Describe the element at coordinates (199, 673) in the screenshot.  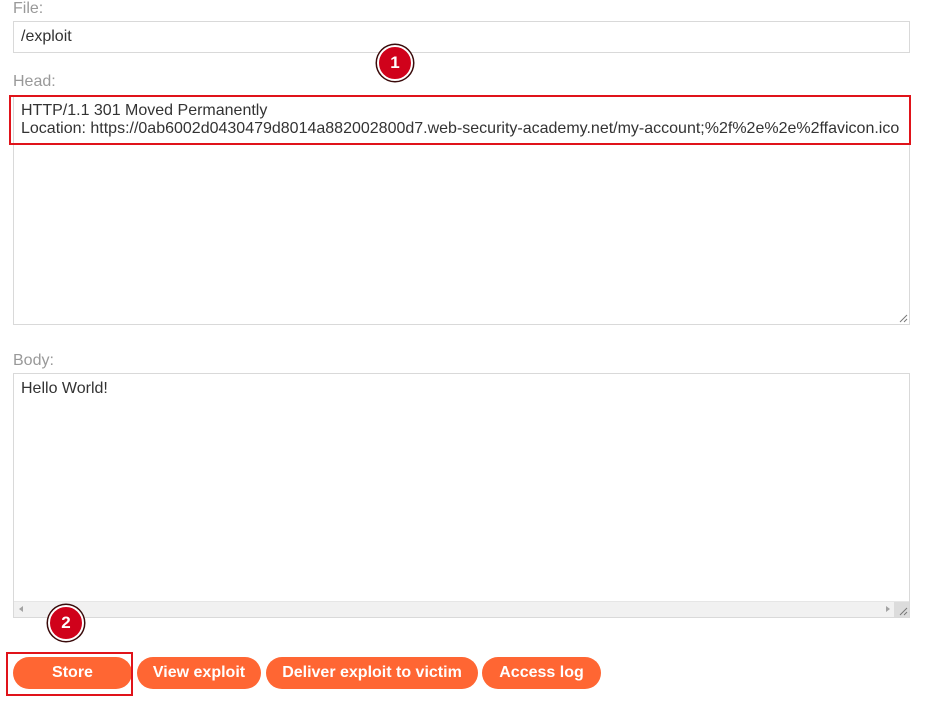
I see `view-exploit-button: View exploit` at that location.